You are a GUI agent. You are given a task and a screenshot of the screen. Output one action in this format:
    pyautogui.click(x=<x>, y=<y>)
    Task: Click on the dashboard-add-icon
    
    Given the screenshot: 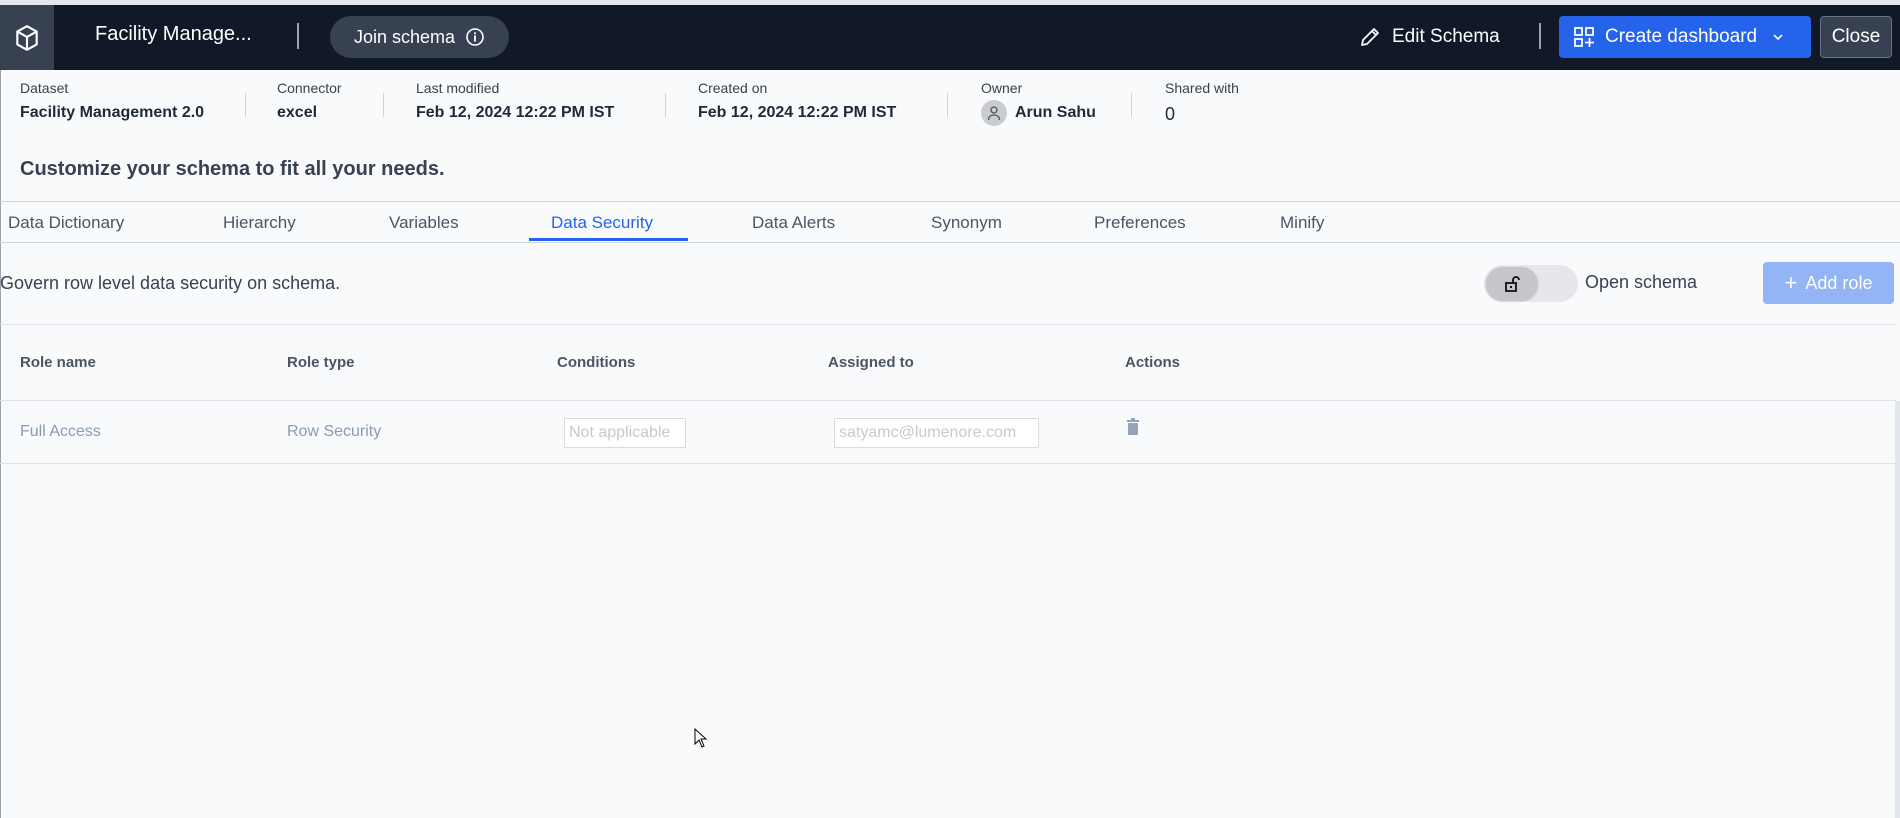 What is the action you would take?
    pyautogui.click(x=1584, y=37)
    